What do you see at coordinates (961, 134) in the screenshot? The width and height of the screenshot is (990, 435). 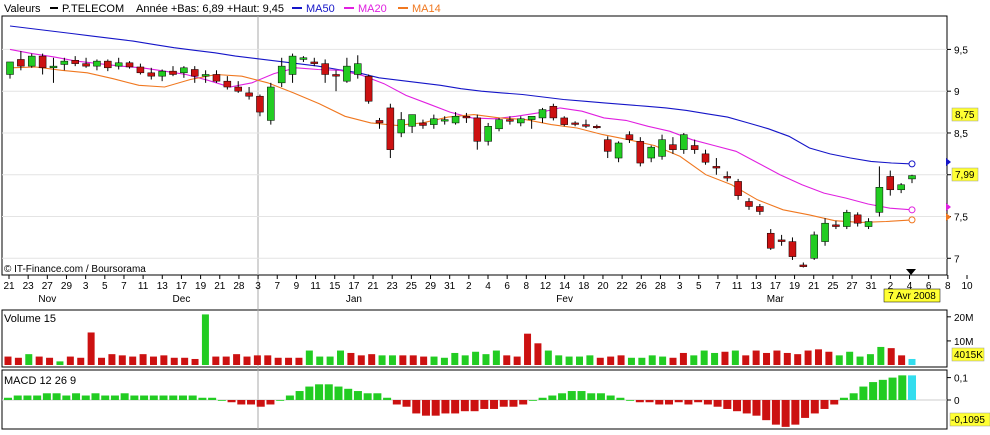 I see `price-tick-label: 8,5` at bounding box center [961, 134].